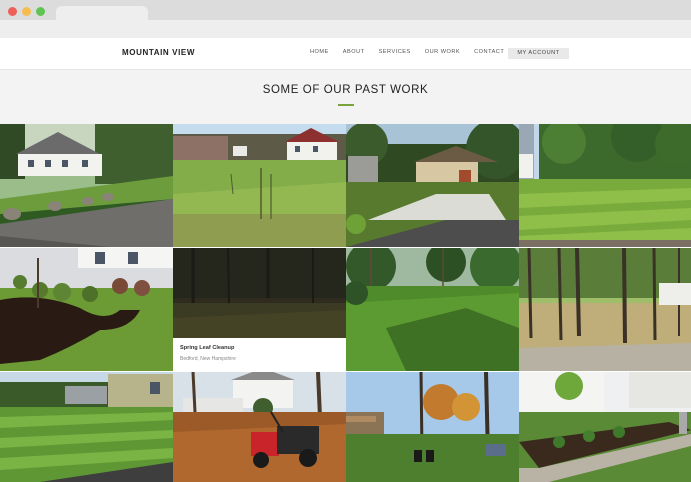  Describe the element at coordinates (207, 348) in the screenshot. I see `caption-title: Spring Leaf Cleanup` at that location.